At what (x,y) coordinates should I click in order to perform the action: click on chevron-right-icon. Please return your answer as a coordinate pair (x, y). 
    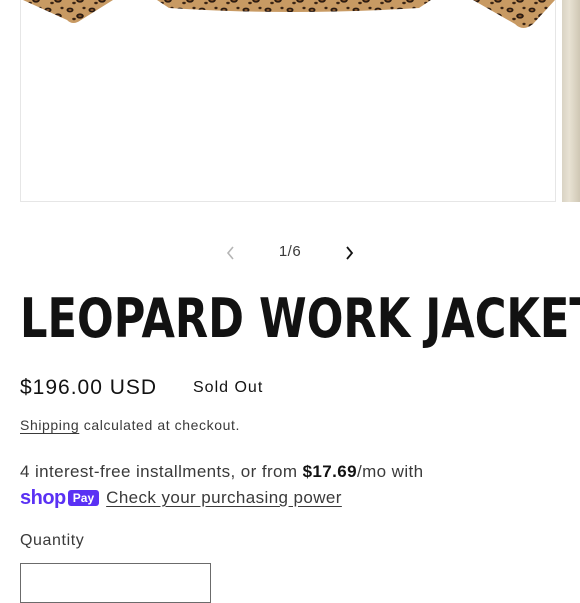
    Looking at the image, I should click on (350, 253).